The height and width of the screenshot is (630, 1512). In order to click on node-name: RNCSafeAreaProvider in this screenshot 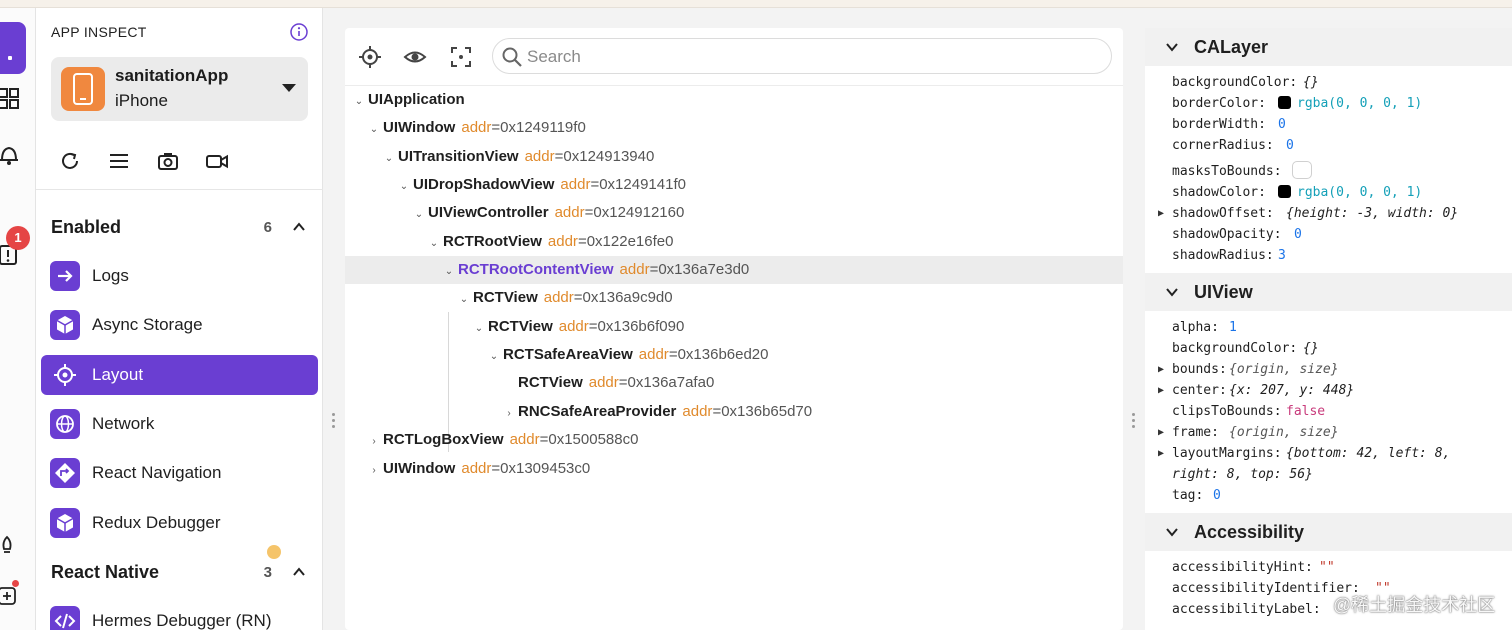, I will do `click(597, 411)`.